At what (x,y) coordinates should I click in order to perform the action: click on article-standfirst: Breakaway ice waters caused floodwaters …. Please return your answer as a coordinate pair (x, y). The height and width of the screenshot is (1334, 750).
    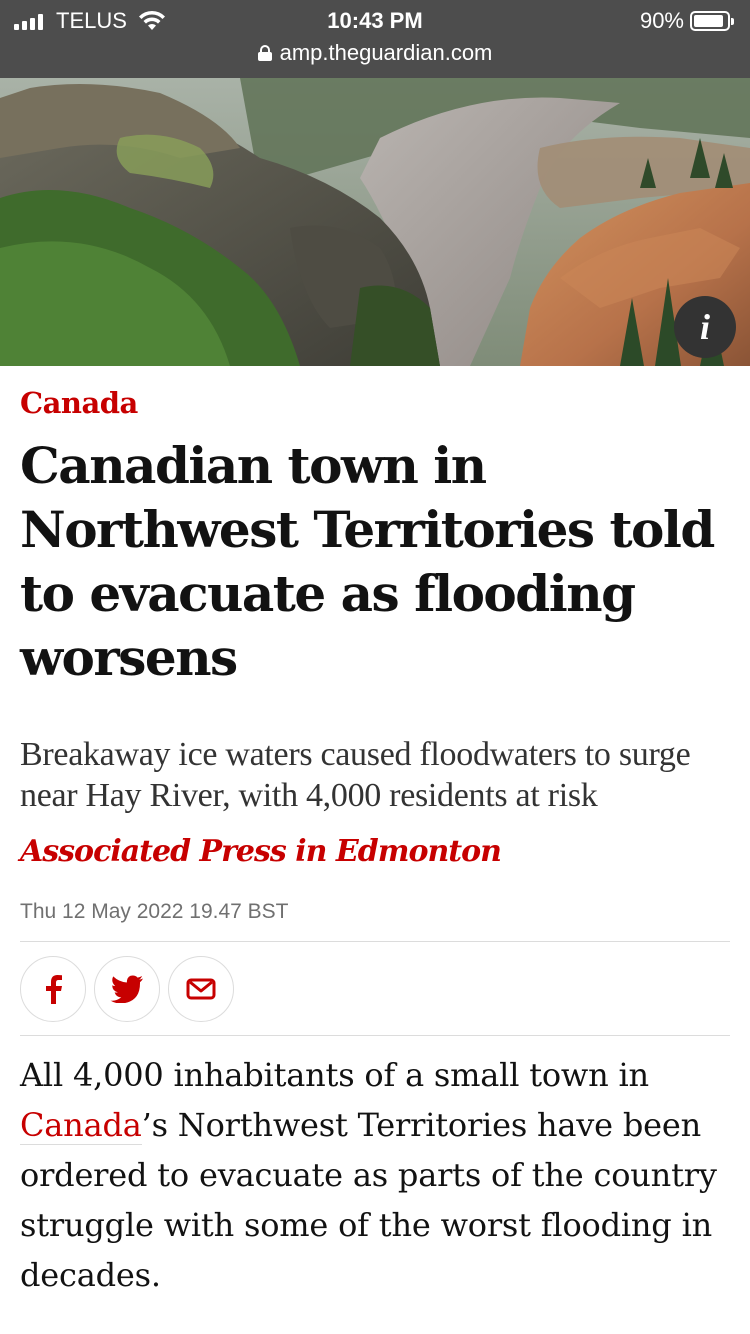
    Looking at the image, I should click on (355, 775).